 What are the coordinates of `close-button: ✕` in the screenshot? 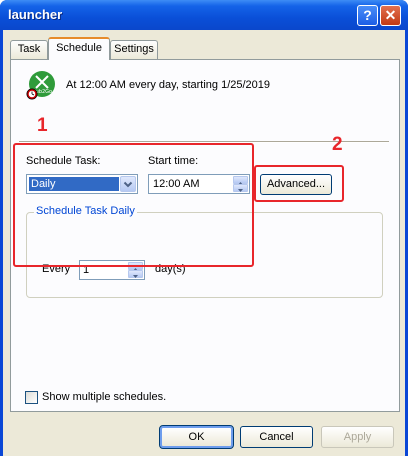 It's located at (390, 15).